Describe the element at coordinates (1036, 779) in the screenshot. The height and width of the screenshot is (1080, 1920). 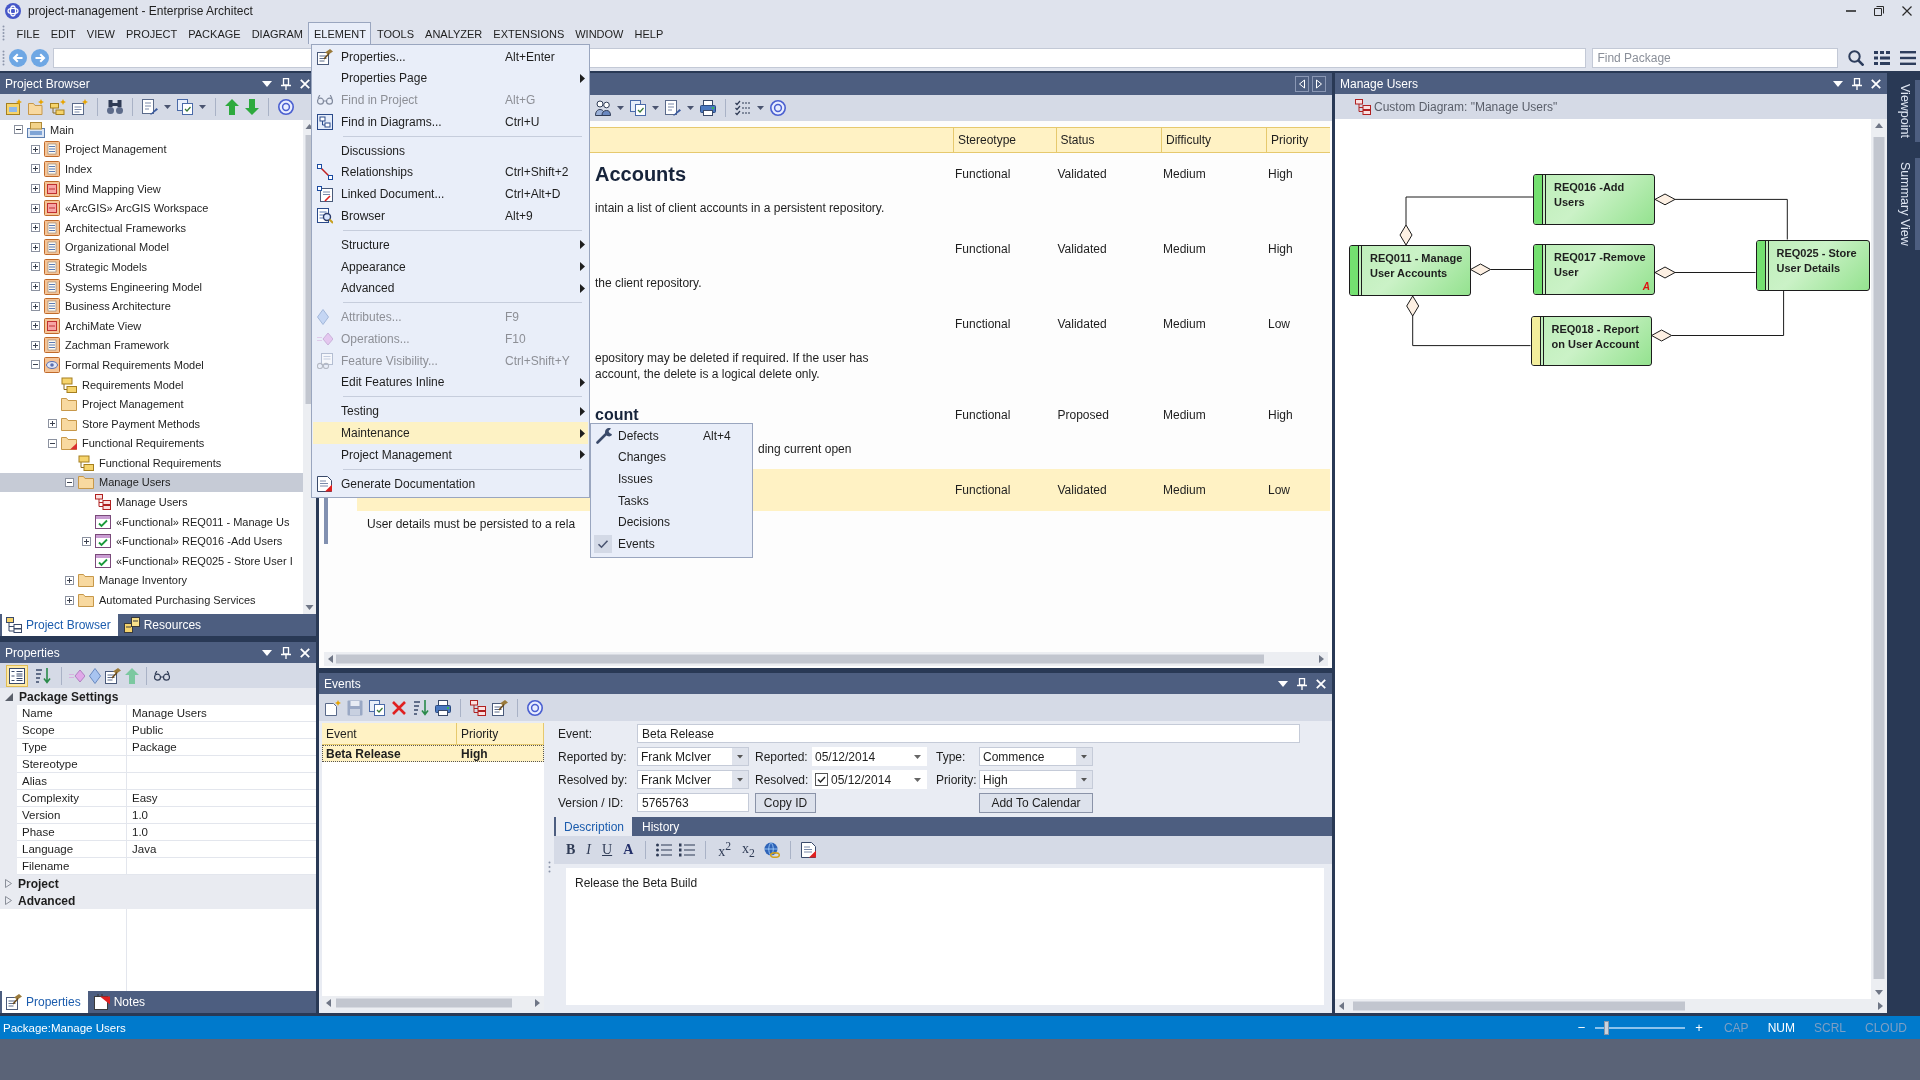
I see `dropdown: High` at that location.